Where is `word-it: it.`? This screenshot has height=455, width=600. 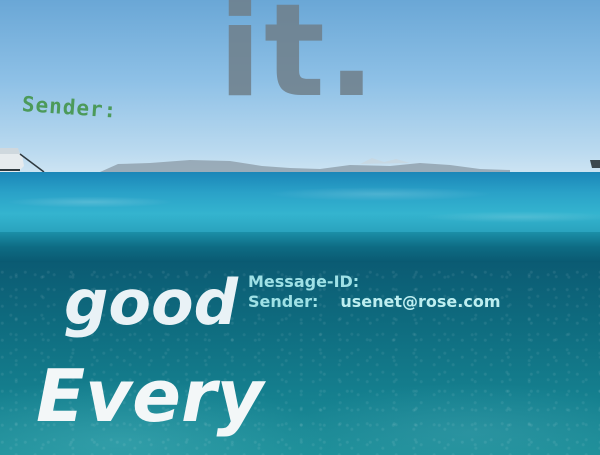
word-it: it. is located at coordinates (298, 63).